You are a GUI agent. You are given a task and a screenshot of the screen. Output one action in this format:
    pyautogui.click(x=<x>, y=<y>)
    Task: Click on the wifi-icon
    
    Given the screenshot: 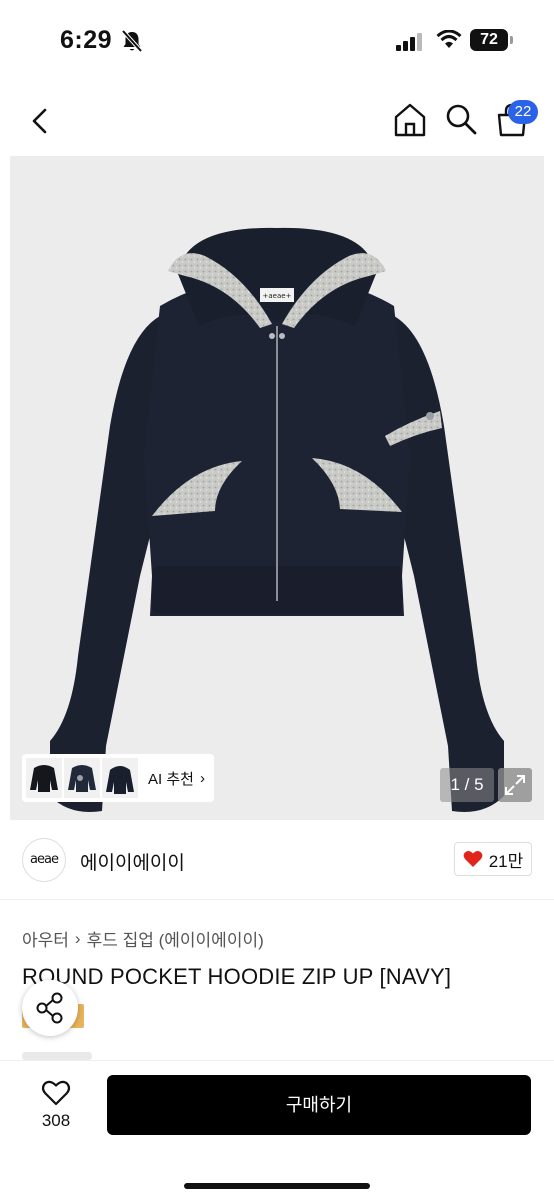 What is the action you would take?
    pyautogui.click(x=449, y=39)
    